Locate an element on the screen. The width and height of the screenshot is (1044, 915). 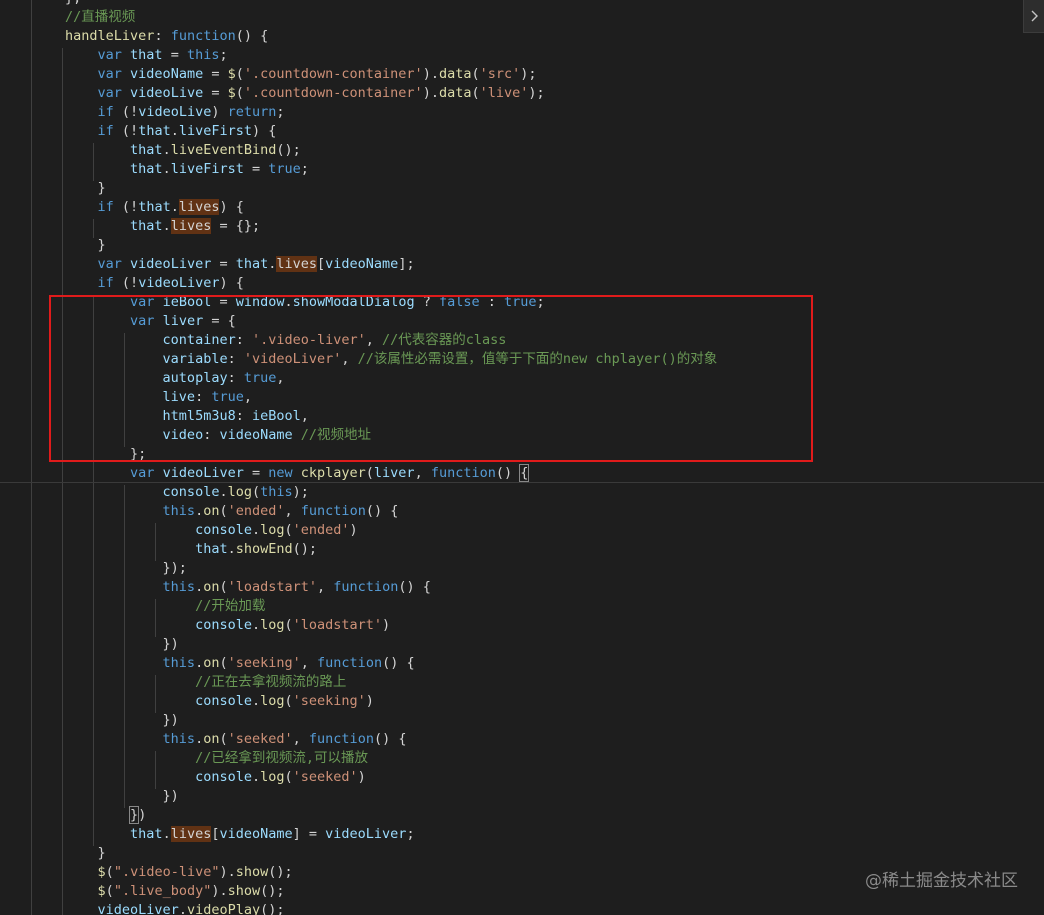
code-token: true is located at coordinates (284, 169).